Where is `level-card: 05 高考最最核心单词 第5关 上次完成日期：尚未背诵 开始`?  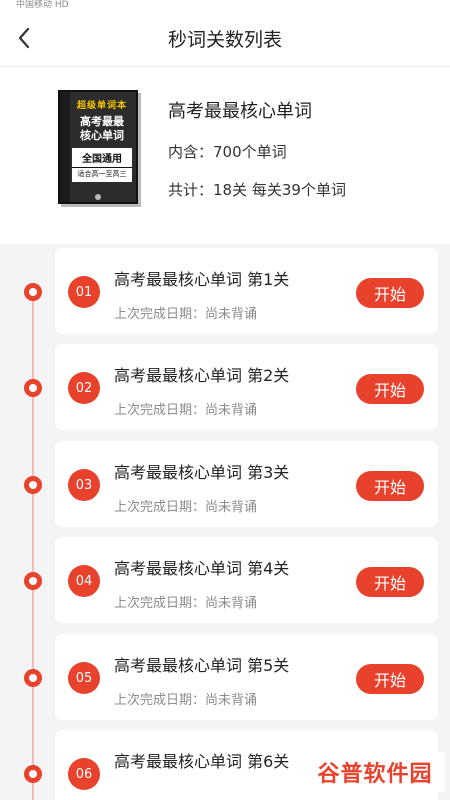
level-card: 05 高考最最核心单词 第5关 上次完成日期：尚未背诵 开始 is located at coordinates (246, 677).